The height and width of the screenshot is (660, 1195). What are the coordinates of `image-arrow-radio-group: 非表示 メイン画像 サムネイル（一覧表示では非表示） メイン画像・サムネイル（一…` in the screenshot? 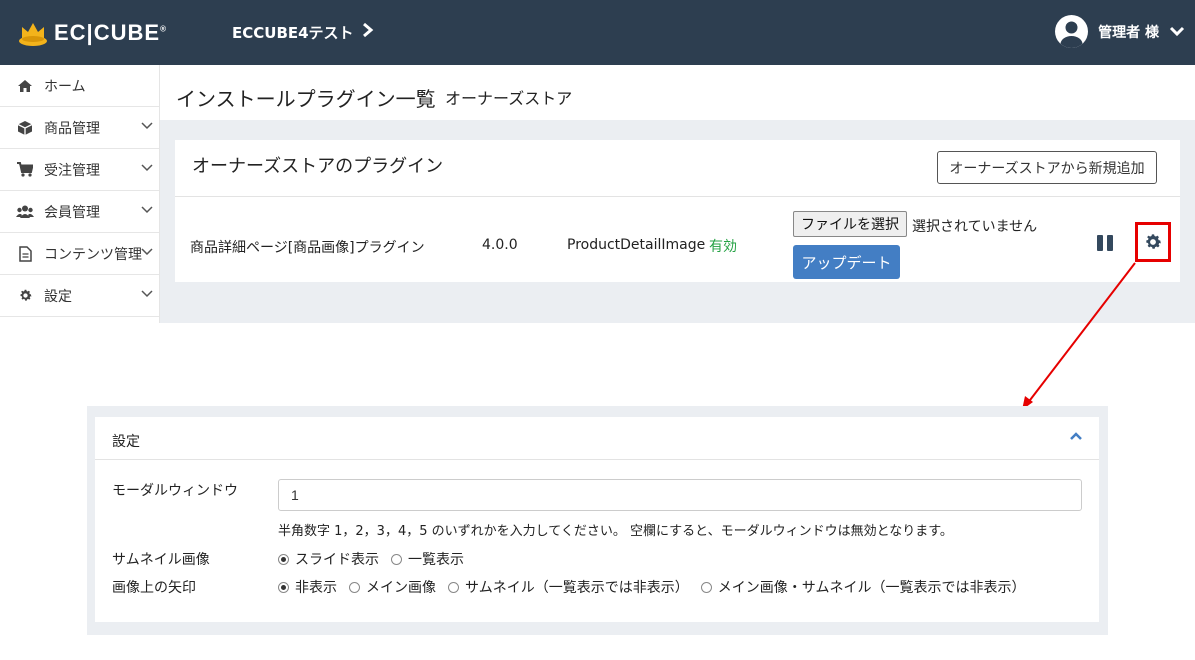 It's located at (657, 587).